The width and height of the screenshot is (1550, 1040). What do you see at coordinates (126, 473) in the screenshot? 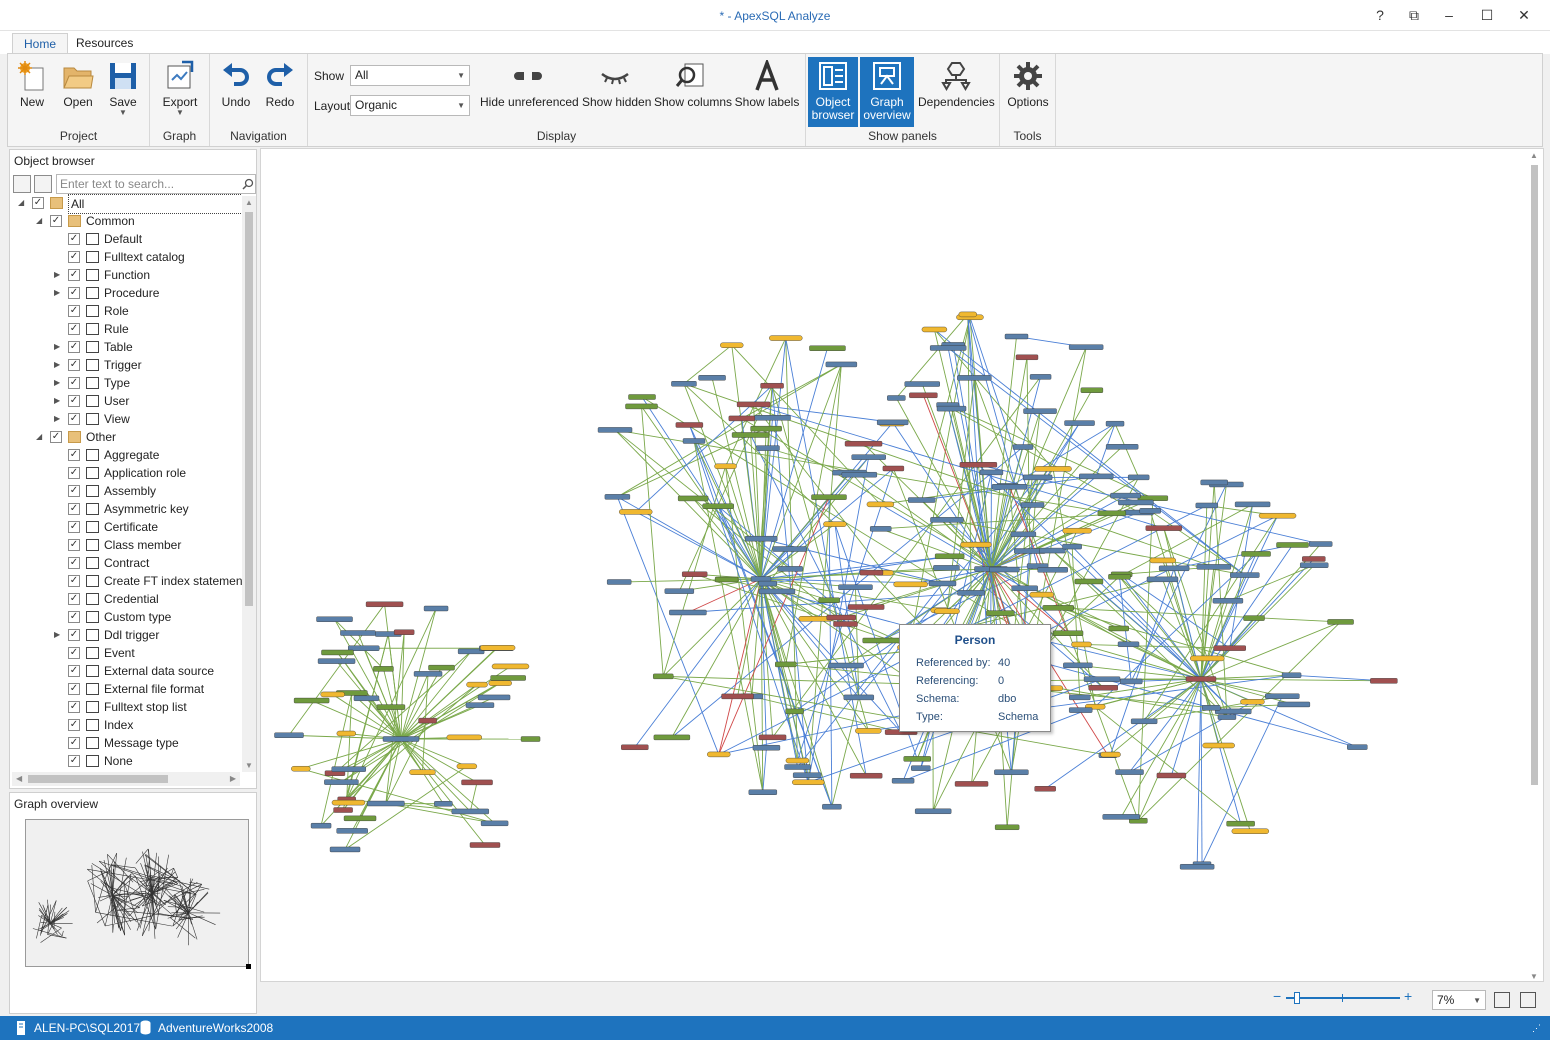
I see `tree-item: ✓ Application role` at bounding box center [126, 473].